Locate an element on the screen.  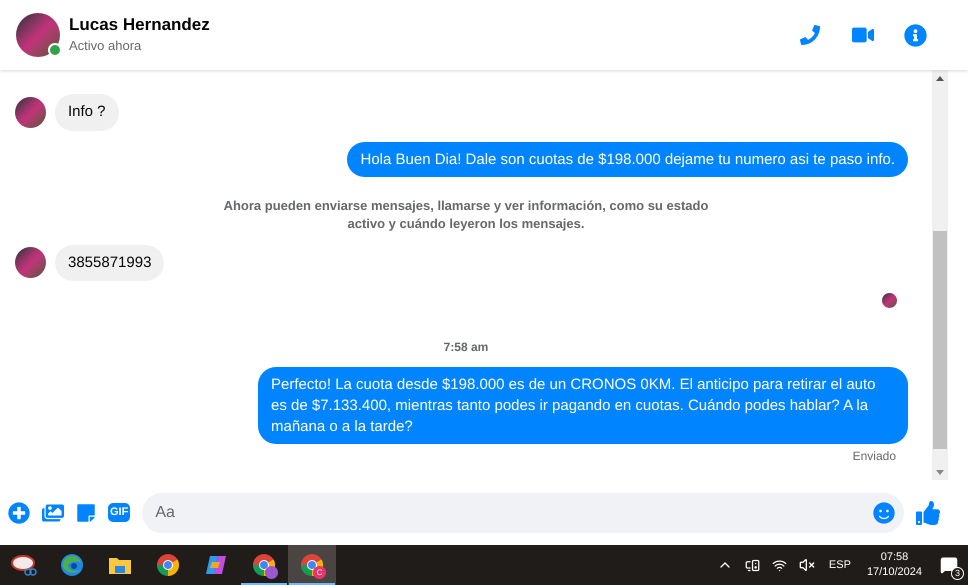
notification-count: 3 is located at coordinates (957, 573).